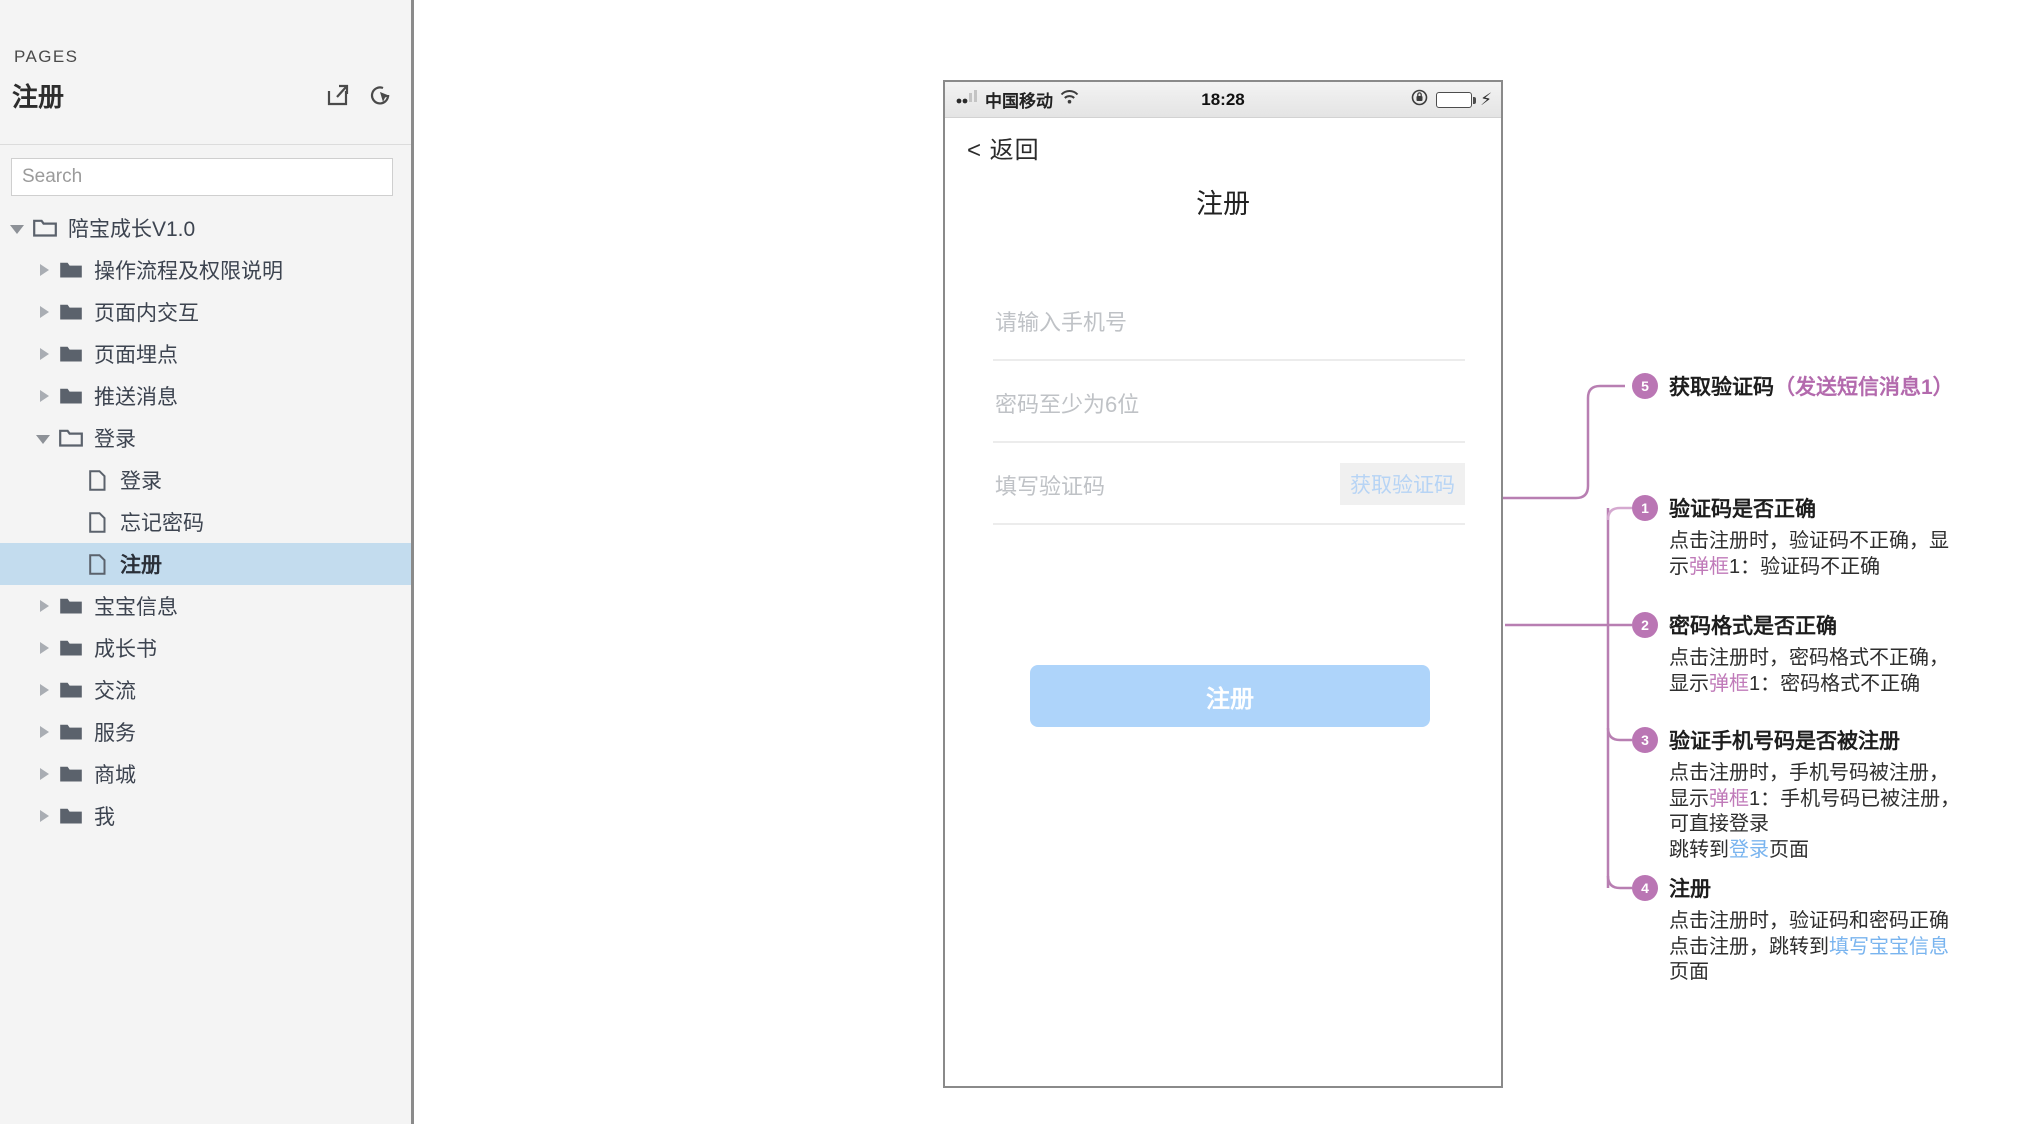 This screenshot has width=2018, height=1124. Describe the element at coordinates (1679, 566) in the screenshot. I see `annotation-text: 示` at that location.